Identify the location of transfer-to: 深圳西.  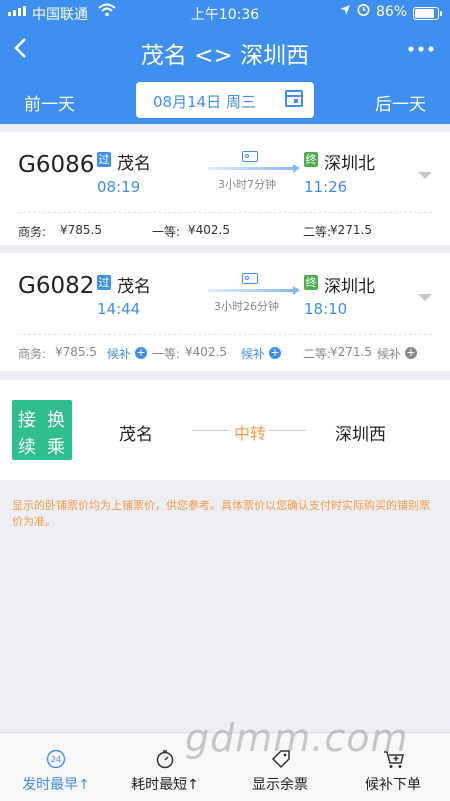
(360, 435).